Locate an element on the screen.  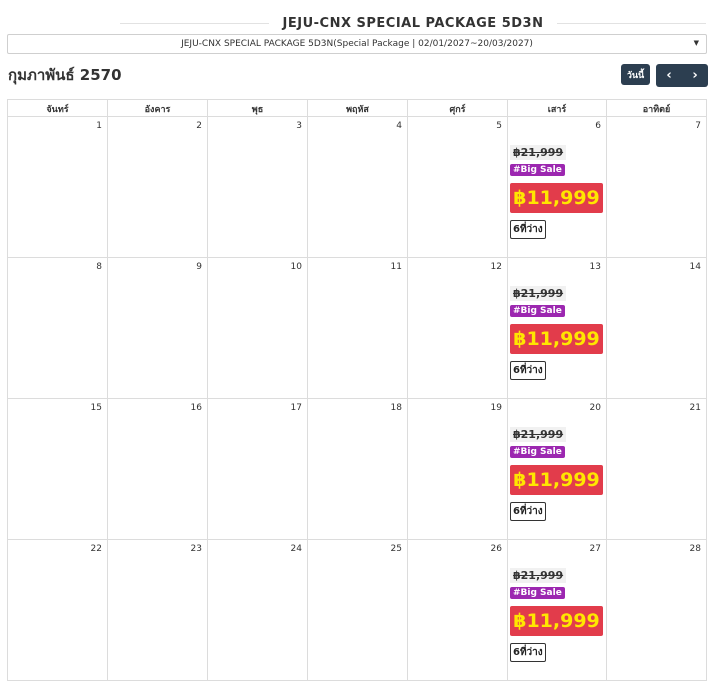
day-number: 20 is located at coordinates (595, 408).